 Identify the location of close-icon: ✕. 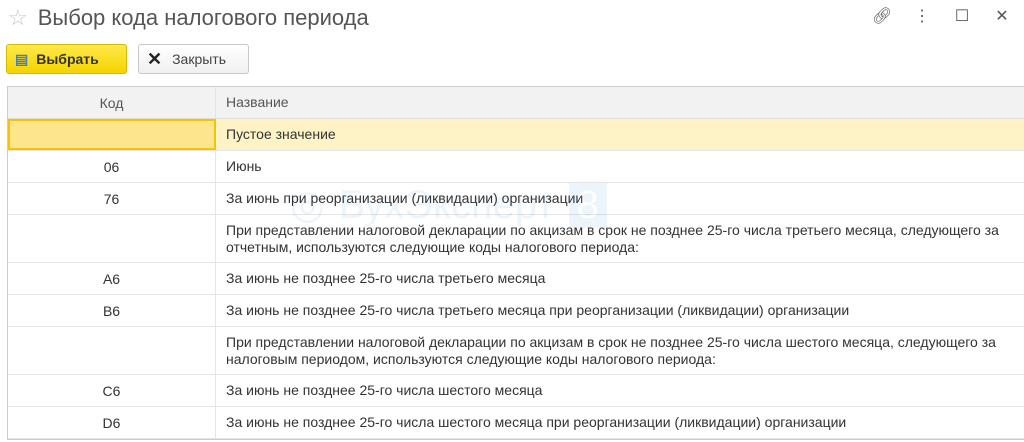
(1002, 16).